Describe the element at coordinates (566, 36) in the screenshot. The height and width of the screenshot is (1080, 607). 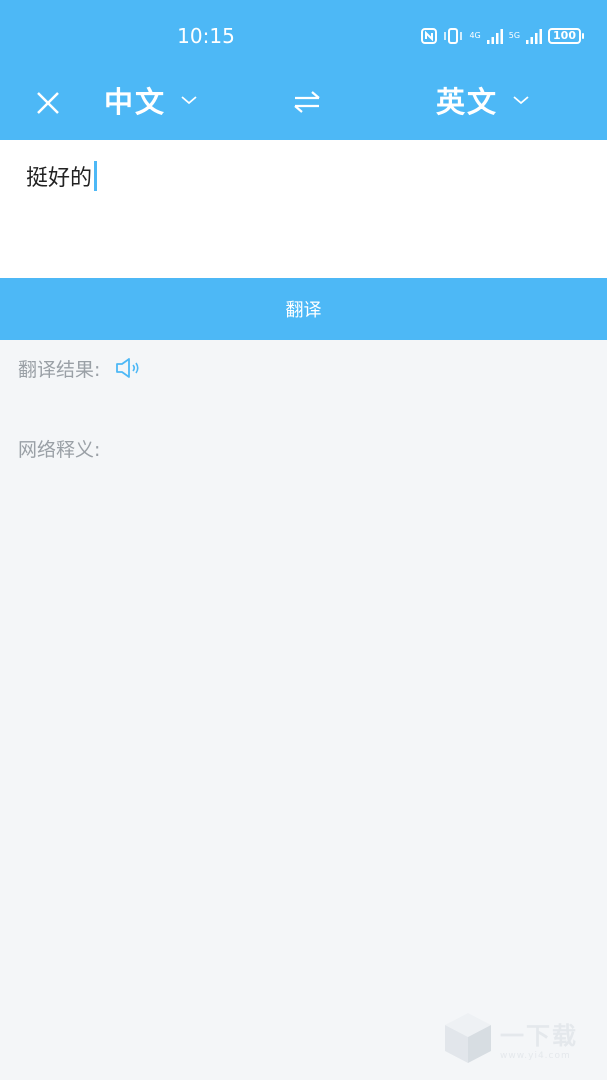
I see `battery-icon: 100` at that location.